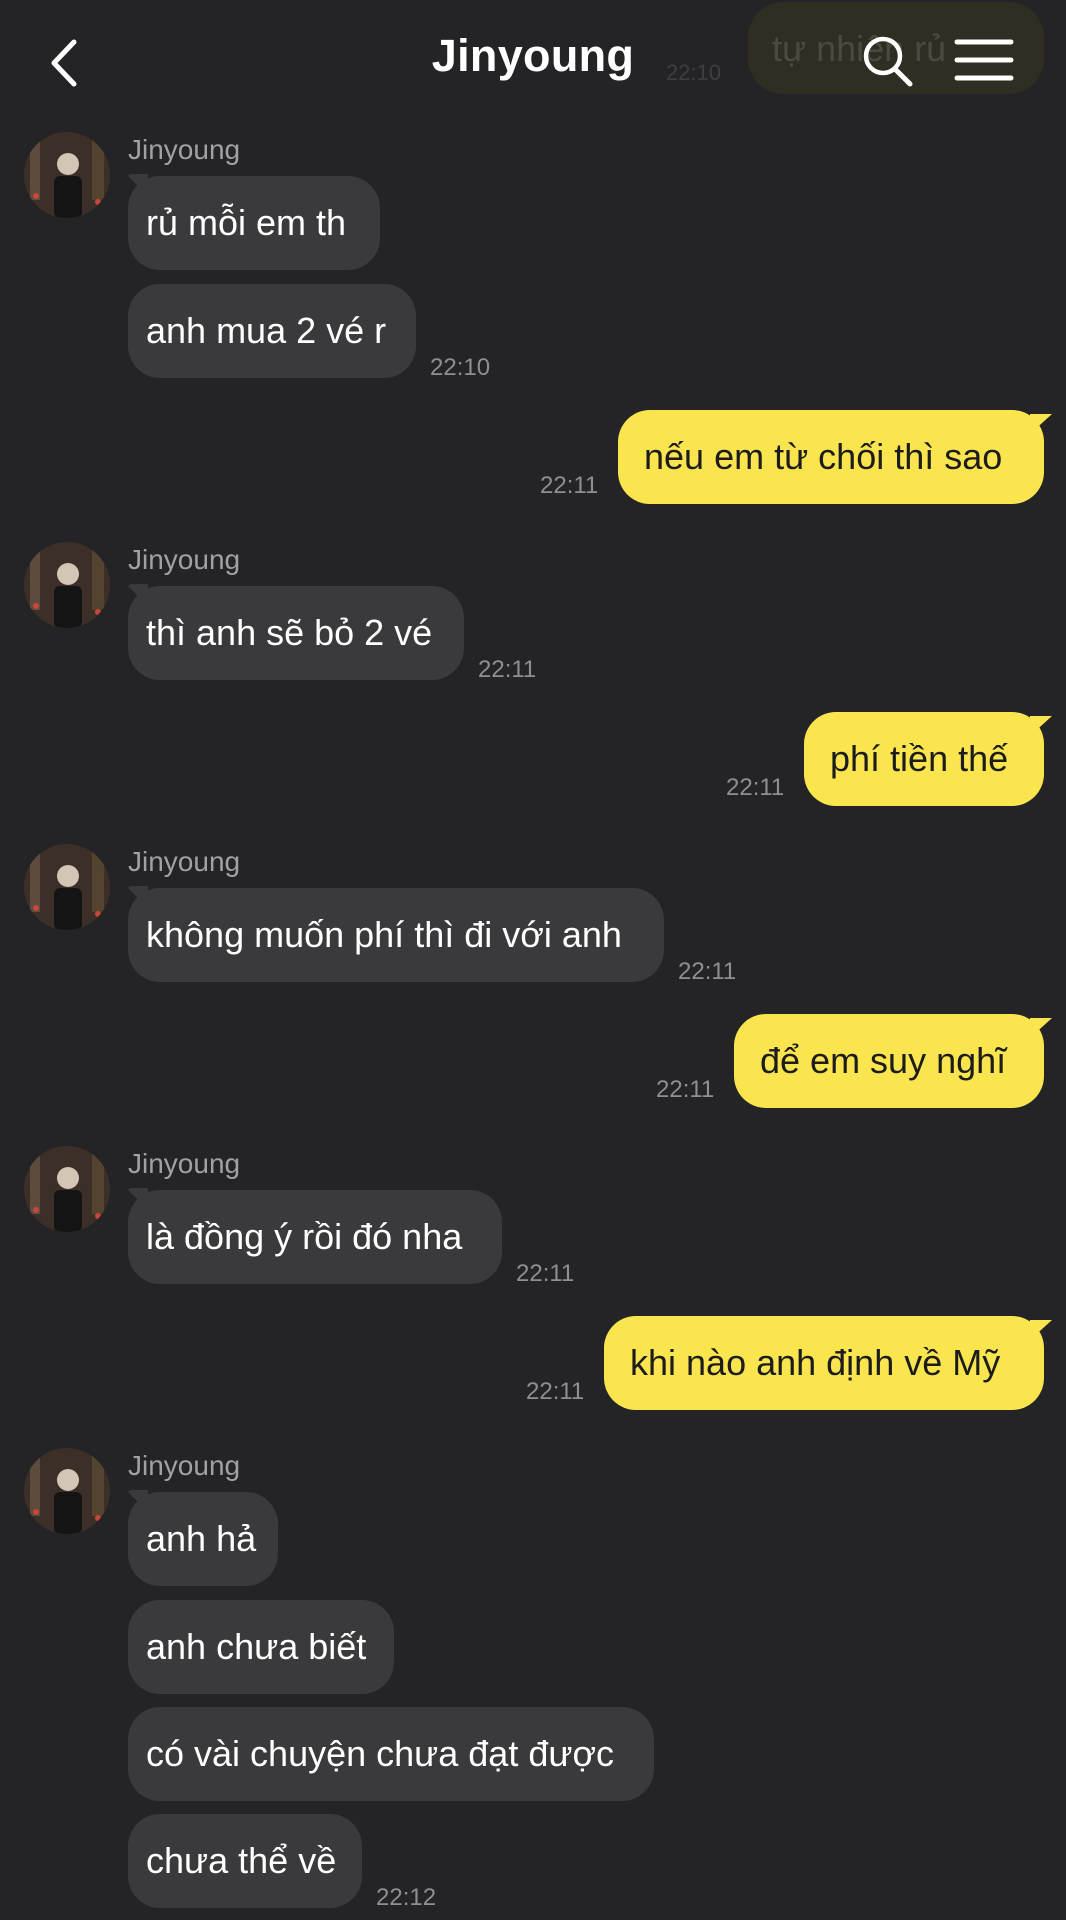 The image size is (1066, 1920). What do you see at coordinates (391, 1754) in the screenshot?
I see `message-bubble-incoming: có vài chuyện chưa đạt được` at bounding box center [391, 1754].